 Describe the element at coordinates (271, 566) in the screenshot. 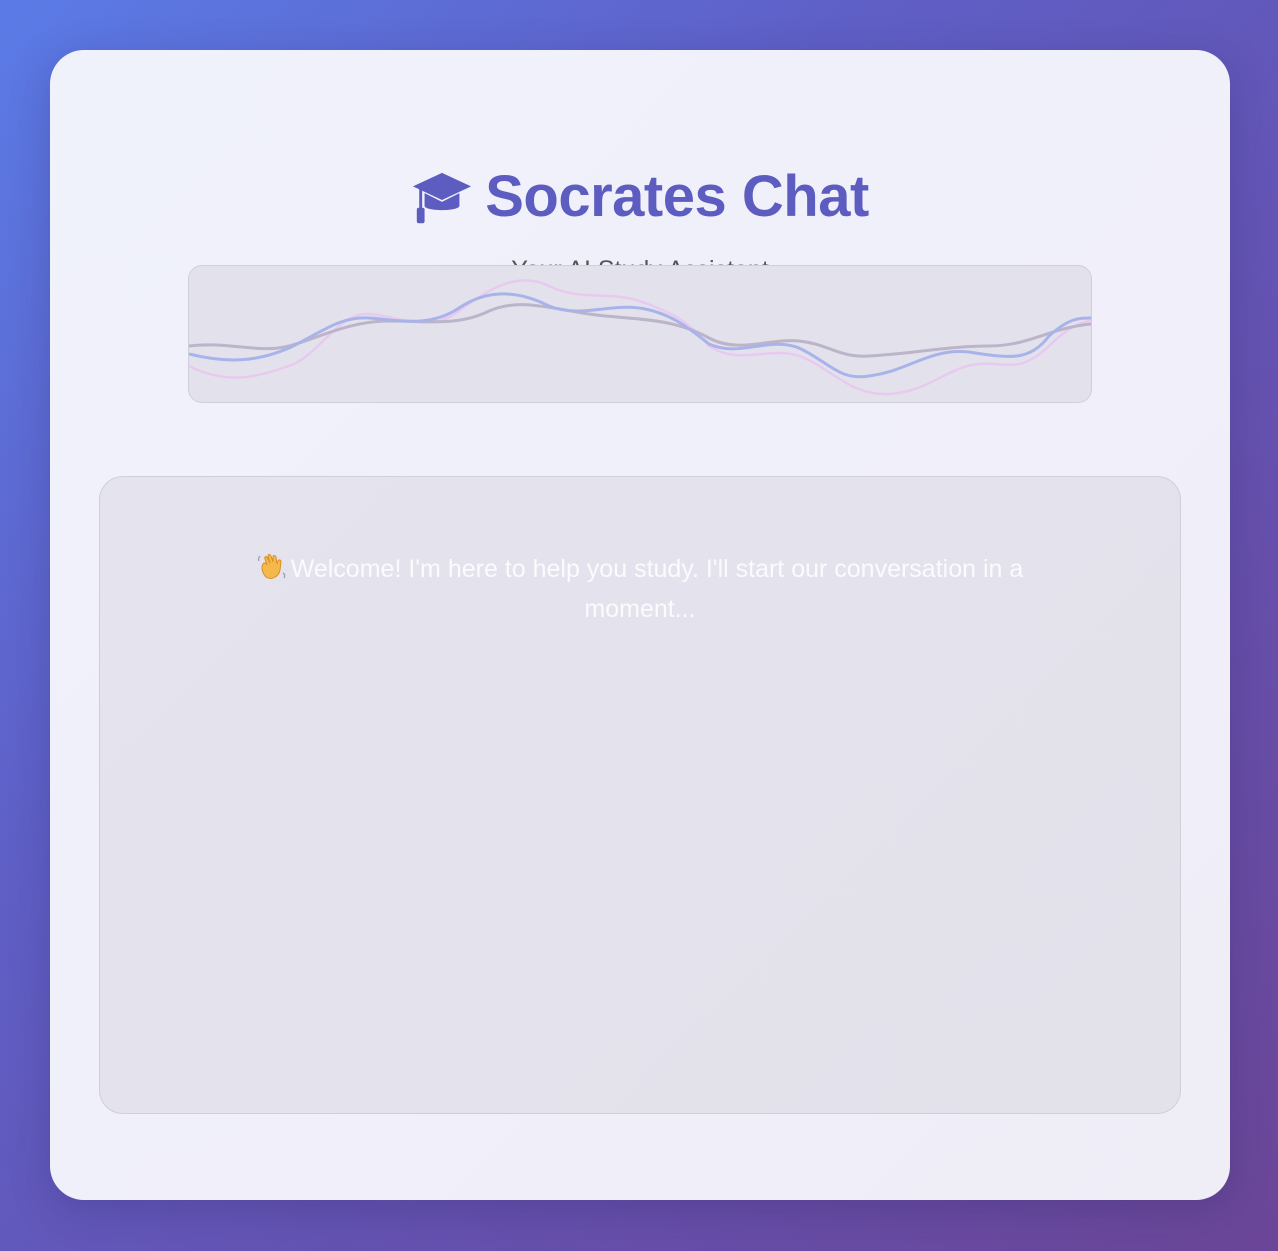

I see `waving-hand-icon` at that location.